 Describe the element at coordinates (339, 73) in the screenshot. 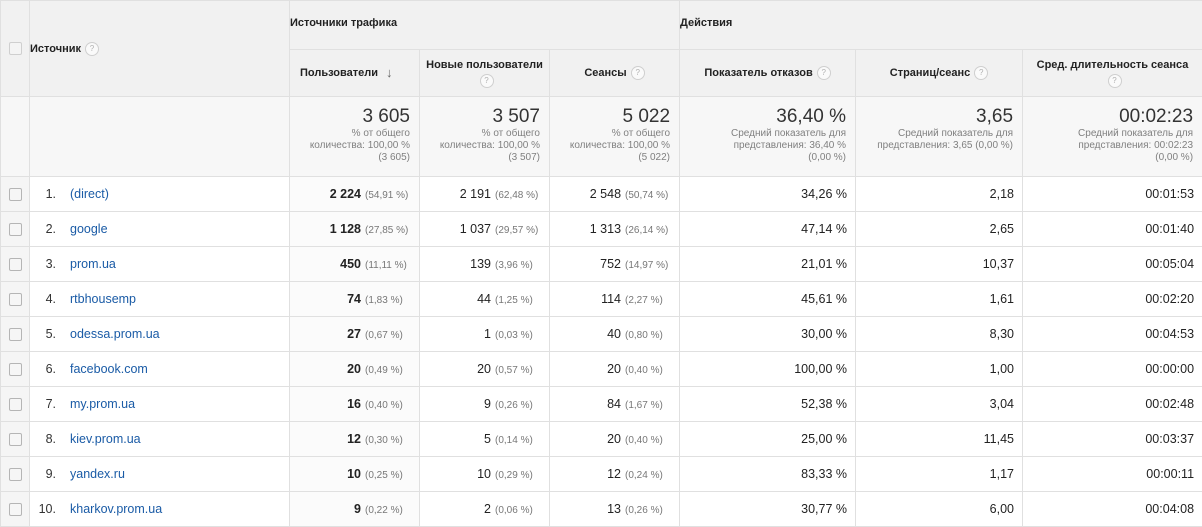

I see `users-header-label: Пользователи` at that location.